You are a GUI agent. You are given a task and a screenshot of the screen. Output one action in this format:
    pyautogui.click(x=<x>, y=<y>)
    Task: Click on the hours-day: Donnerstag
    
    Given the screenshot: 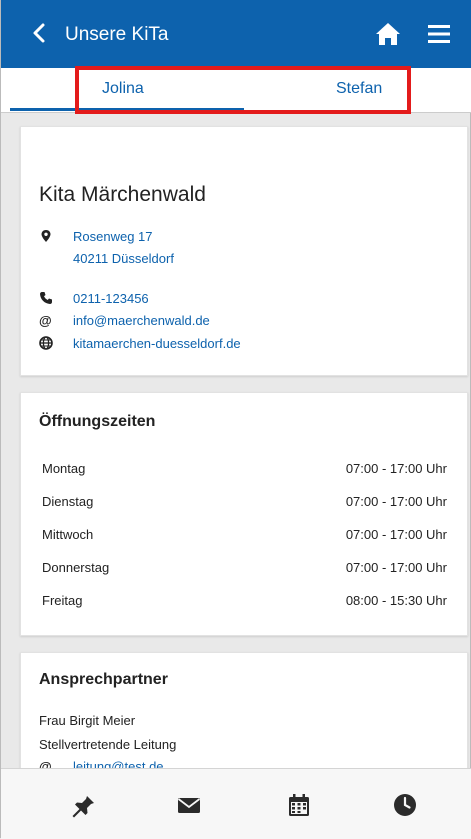 What is the action you would take?
    pyautogui.click(x=76, y=567)
    